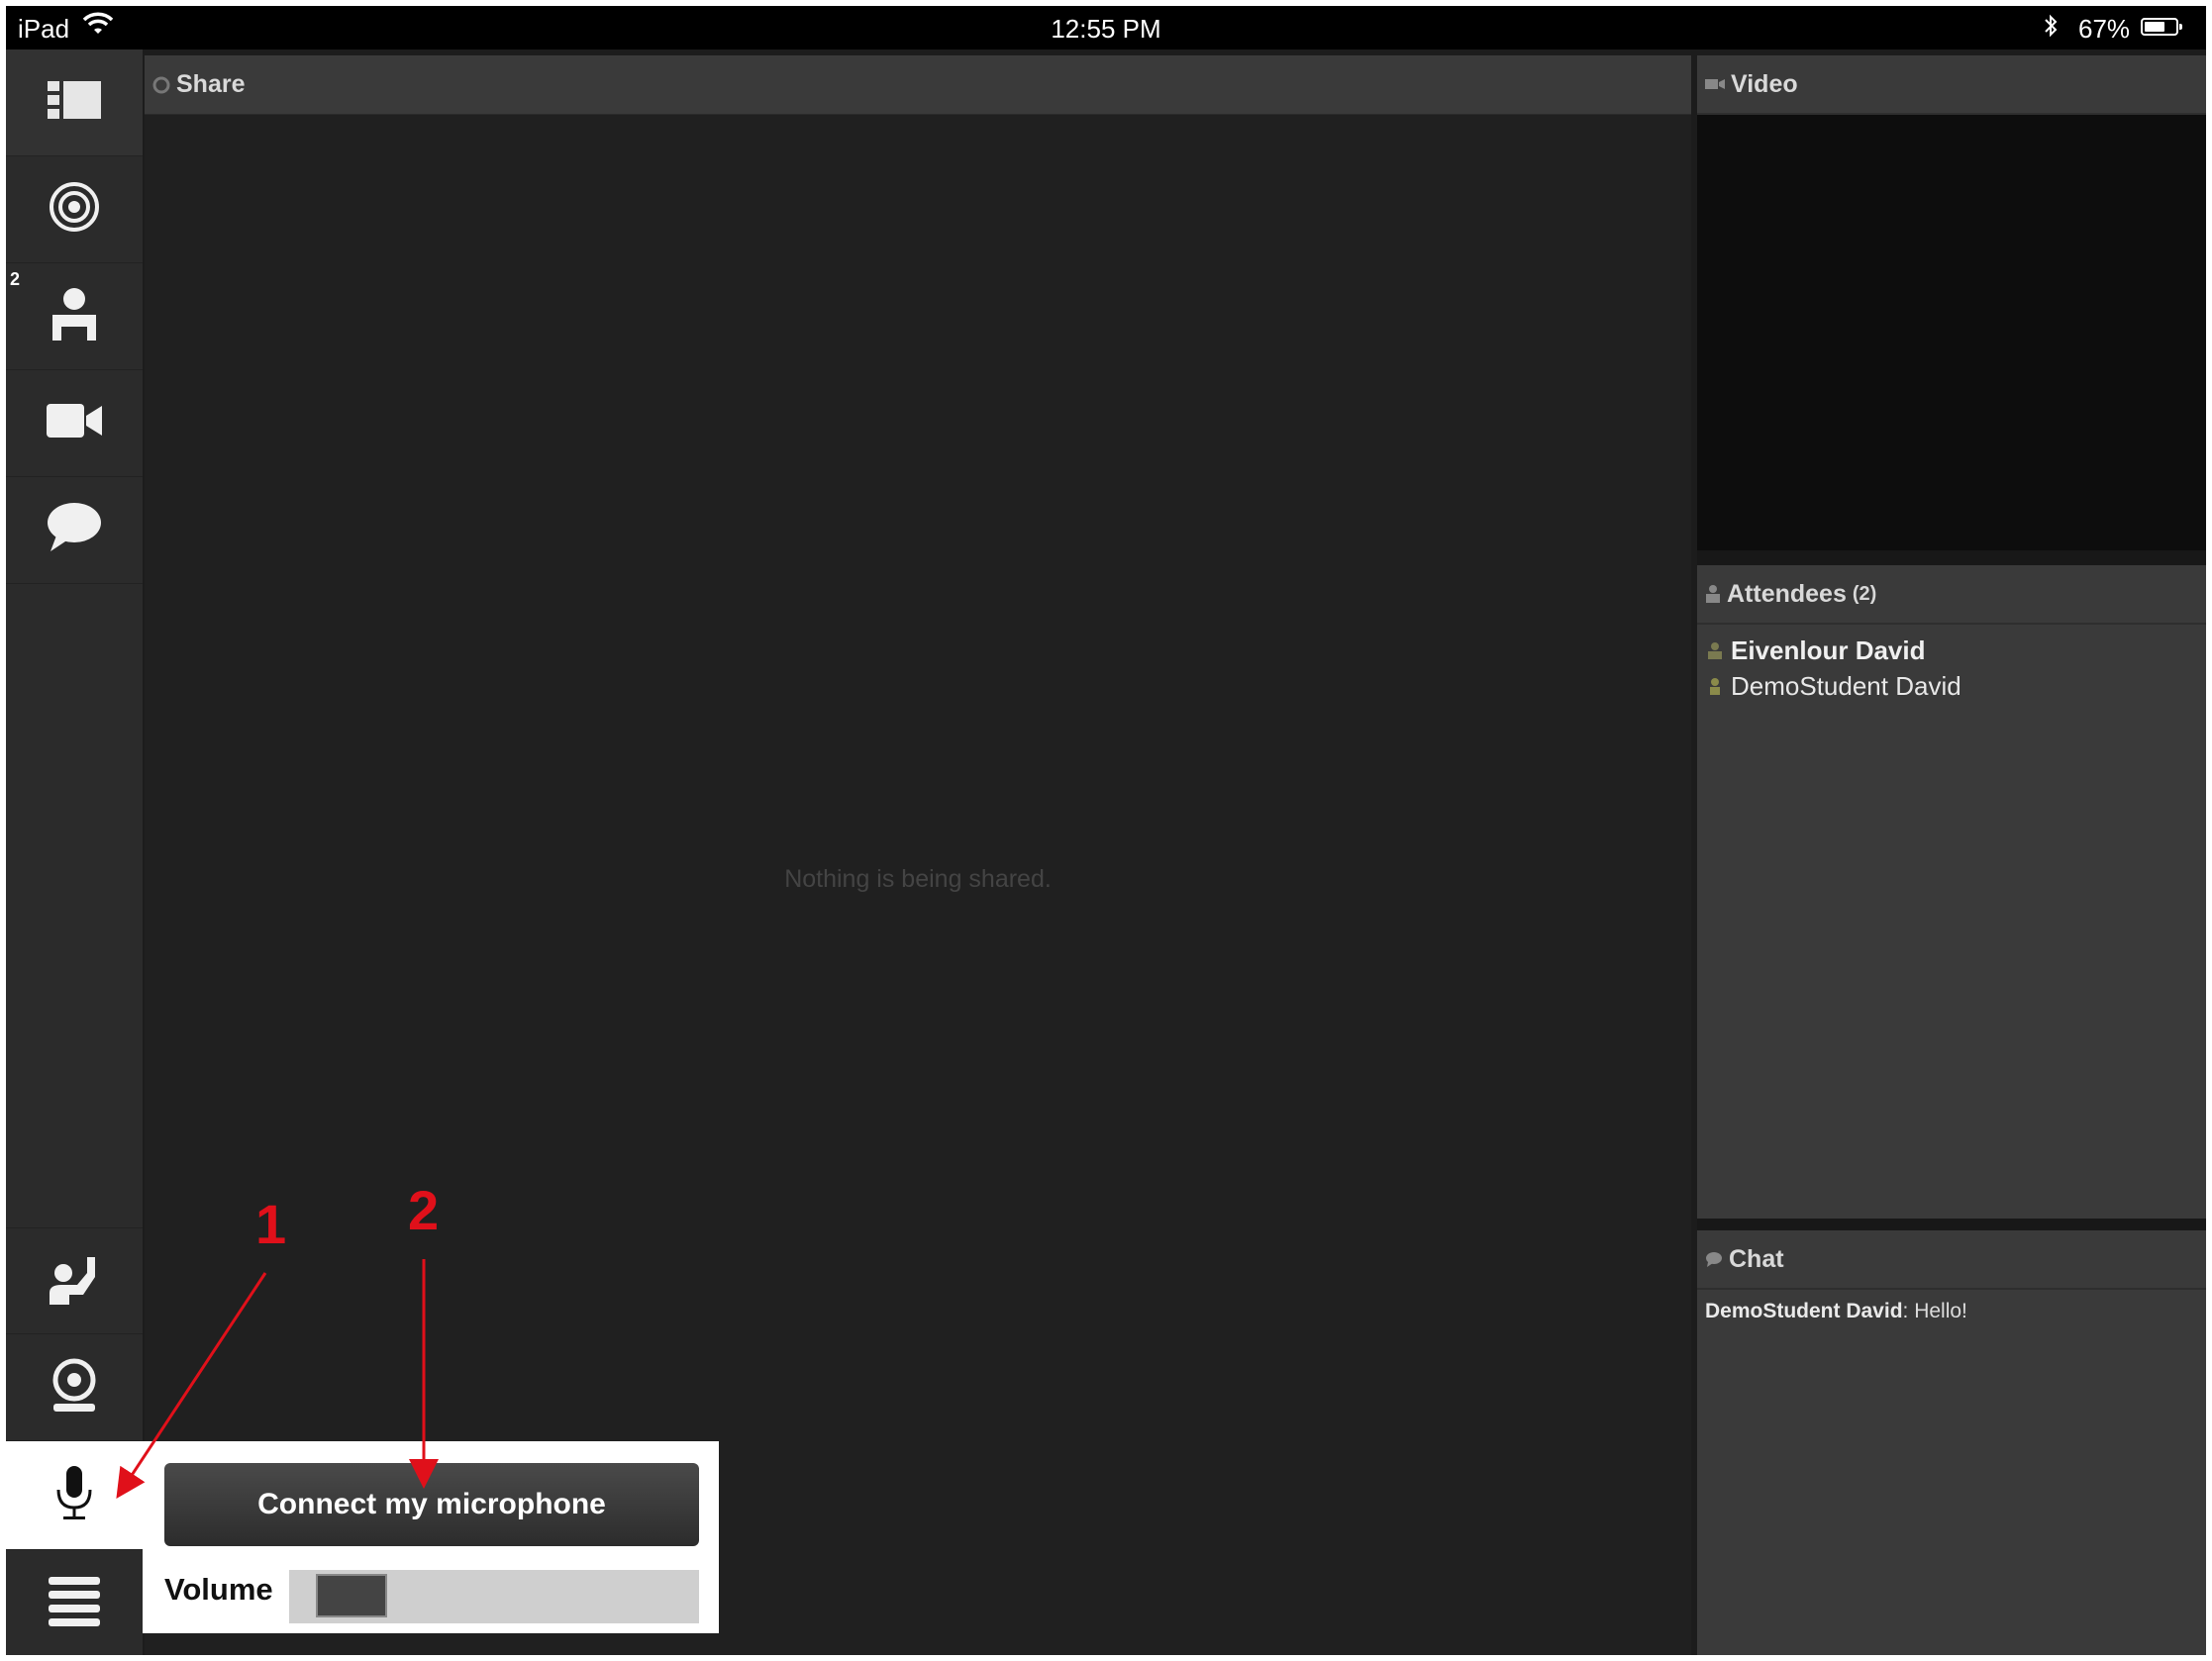 This screenshot has height=1661, width=2212. Describe the element at coordinates (2104, 29) in the screenshot. I see `battery-percent: 67%` at that location.